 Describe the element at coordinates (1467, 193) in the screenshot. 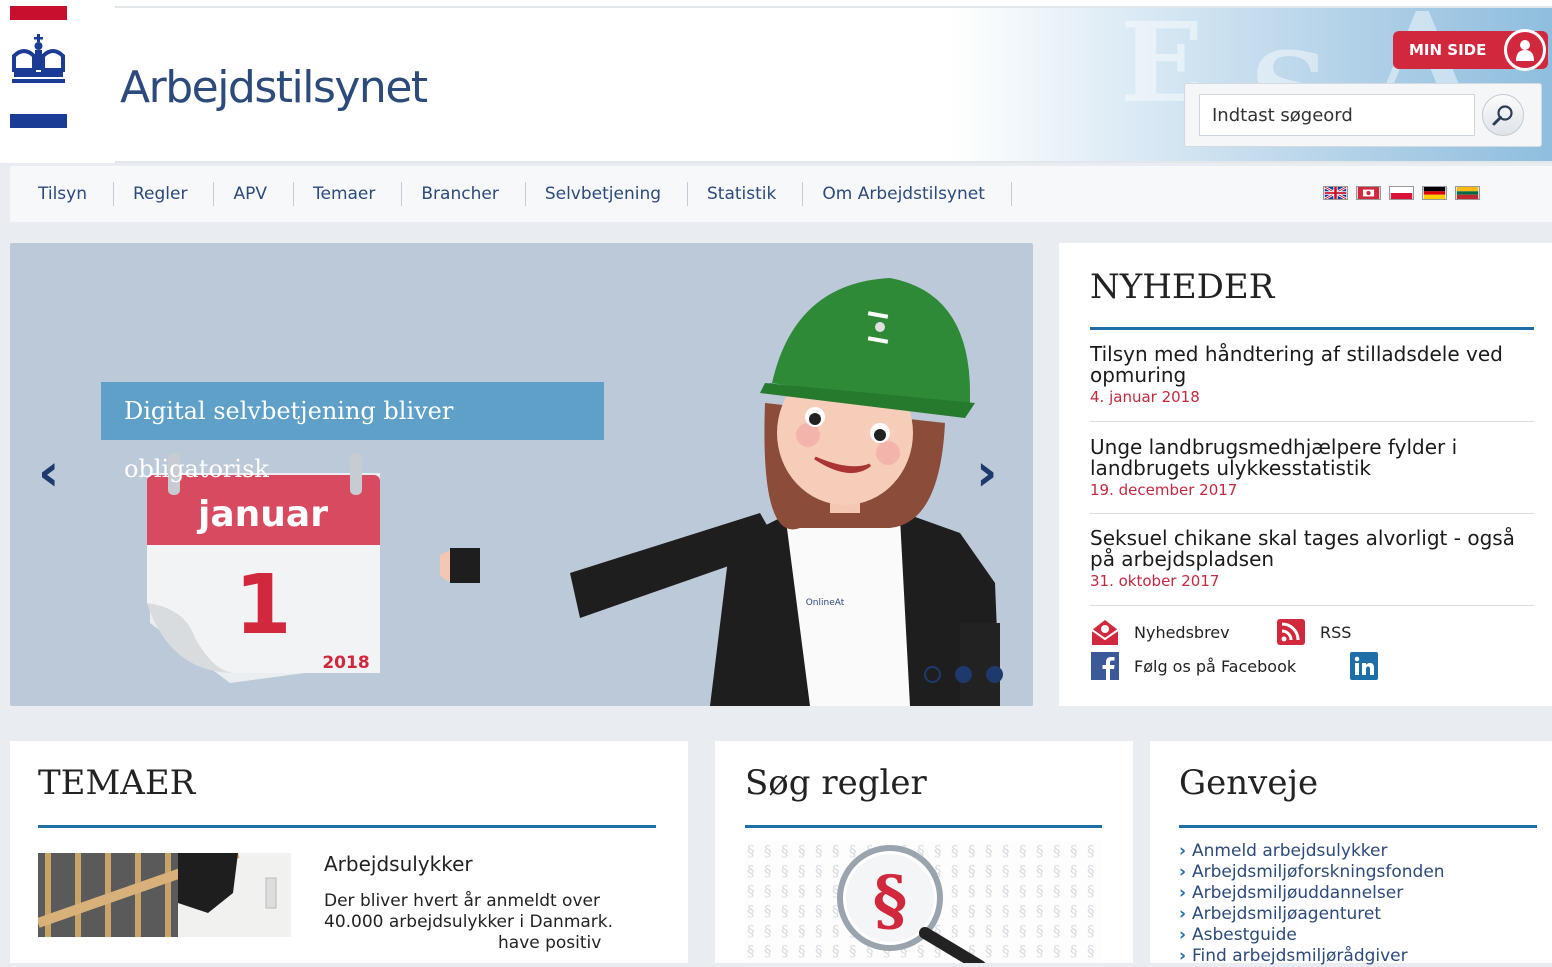

I see `lithuanian-flag-icon` at that location.